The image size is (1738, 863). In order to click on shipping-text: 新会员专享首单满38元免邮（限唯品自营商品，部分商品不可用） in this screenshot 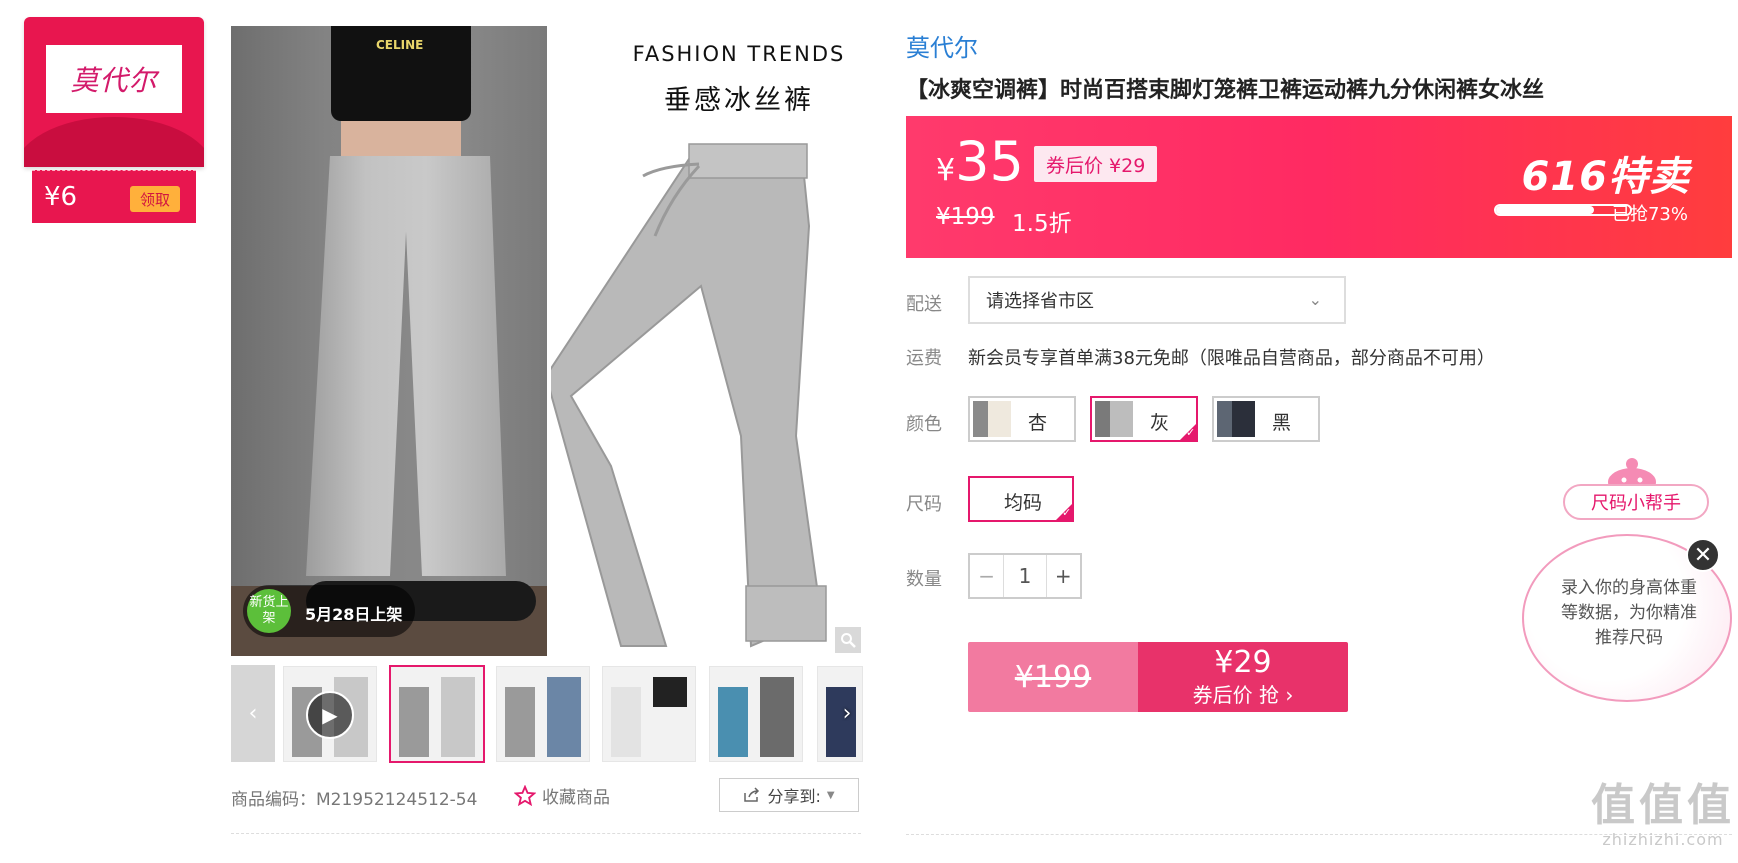, I will do `click(1231, 358)`.